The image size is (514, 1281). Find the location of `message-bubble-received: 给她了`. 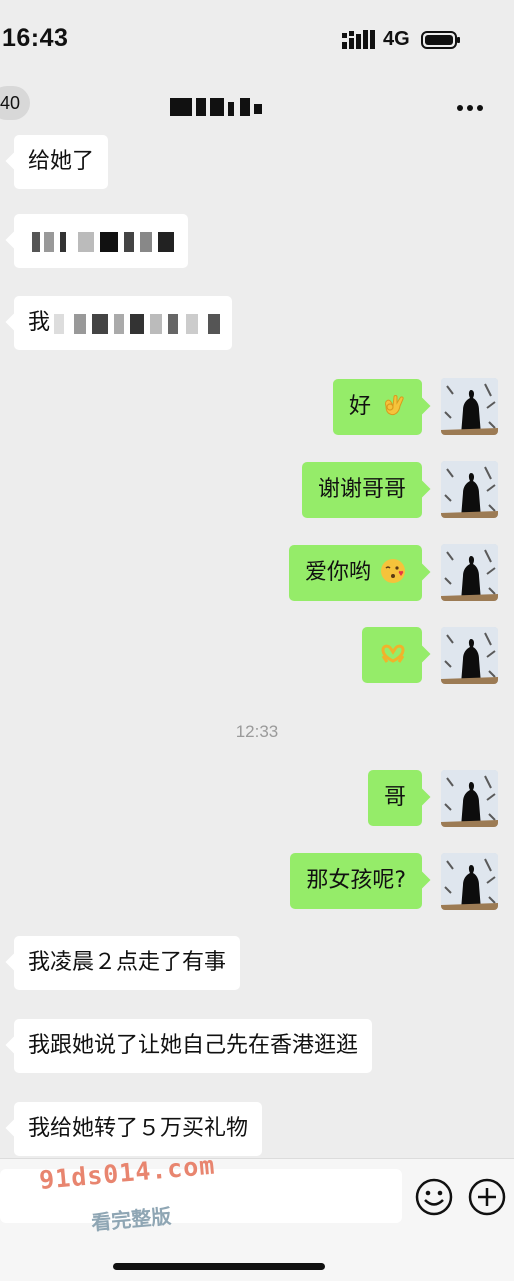

message-bubble-received: 给她了 is located at coordinates (61, 162).